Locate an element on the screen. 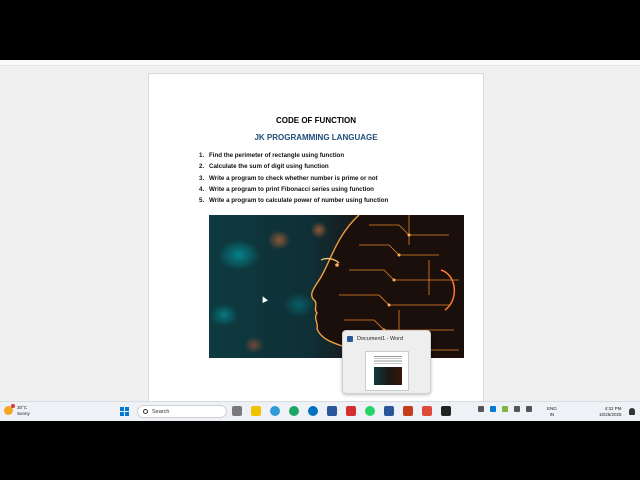 The image size is (640, 480). search-placeholder: Search is located at coordinates (161, 411).